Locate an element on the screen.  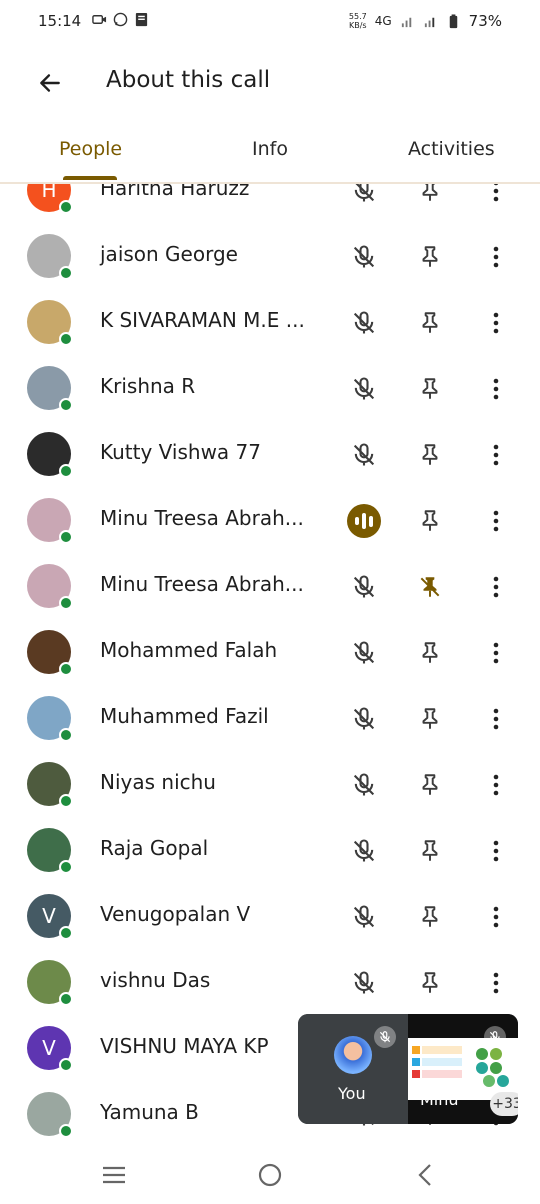
status-right: 55.7 KB/s 4G 73% is located at coordinates (425, 21).